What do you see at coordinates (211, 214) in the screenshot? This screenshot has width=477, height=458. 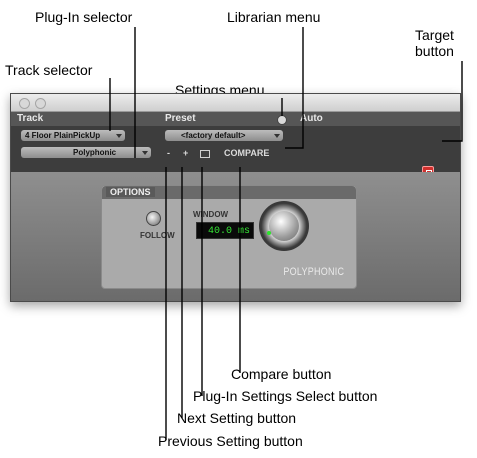 I see `window-label: WINDOW` at bounding box center [211, 214].